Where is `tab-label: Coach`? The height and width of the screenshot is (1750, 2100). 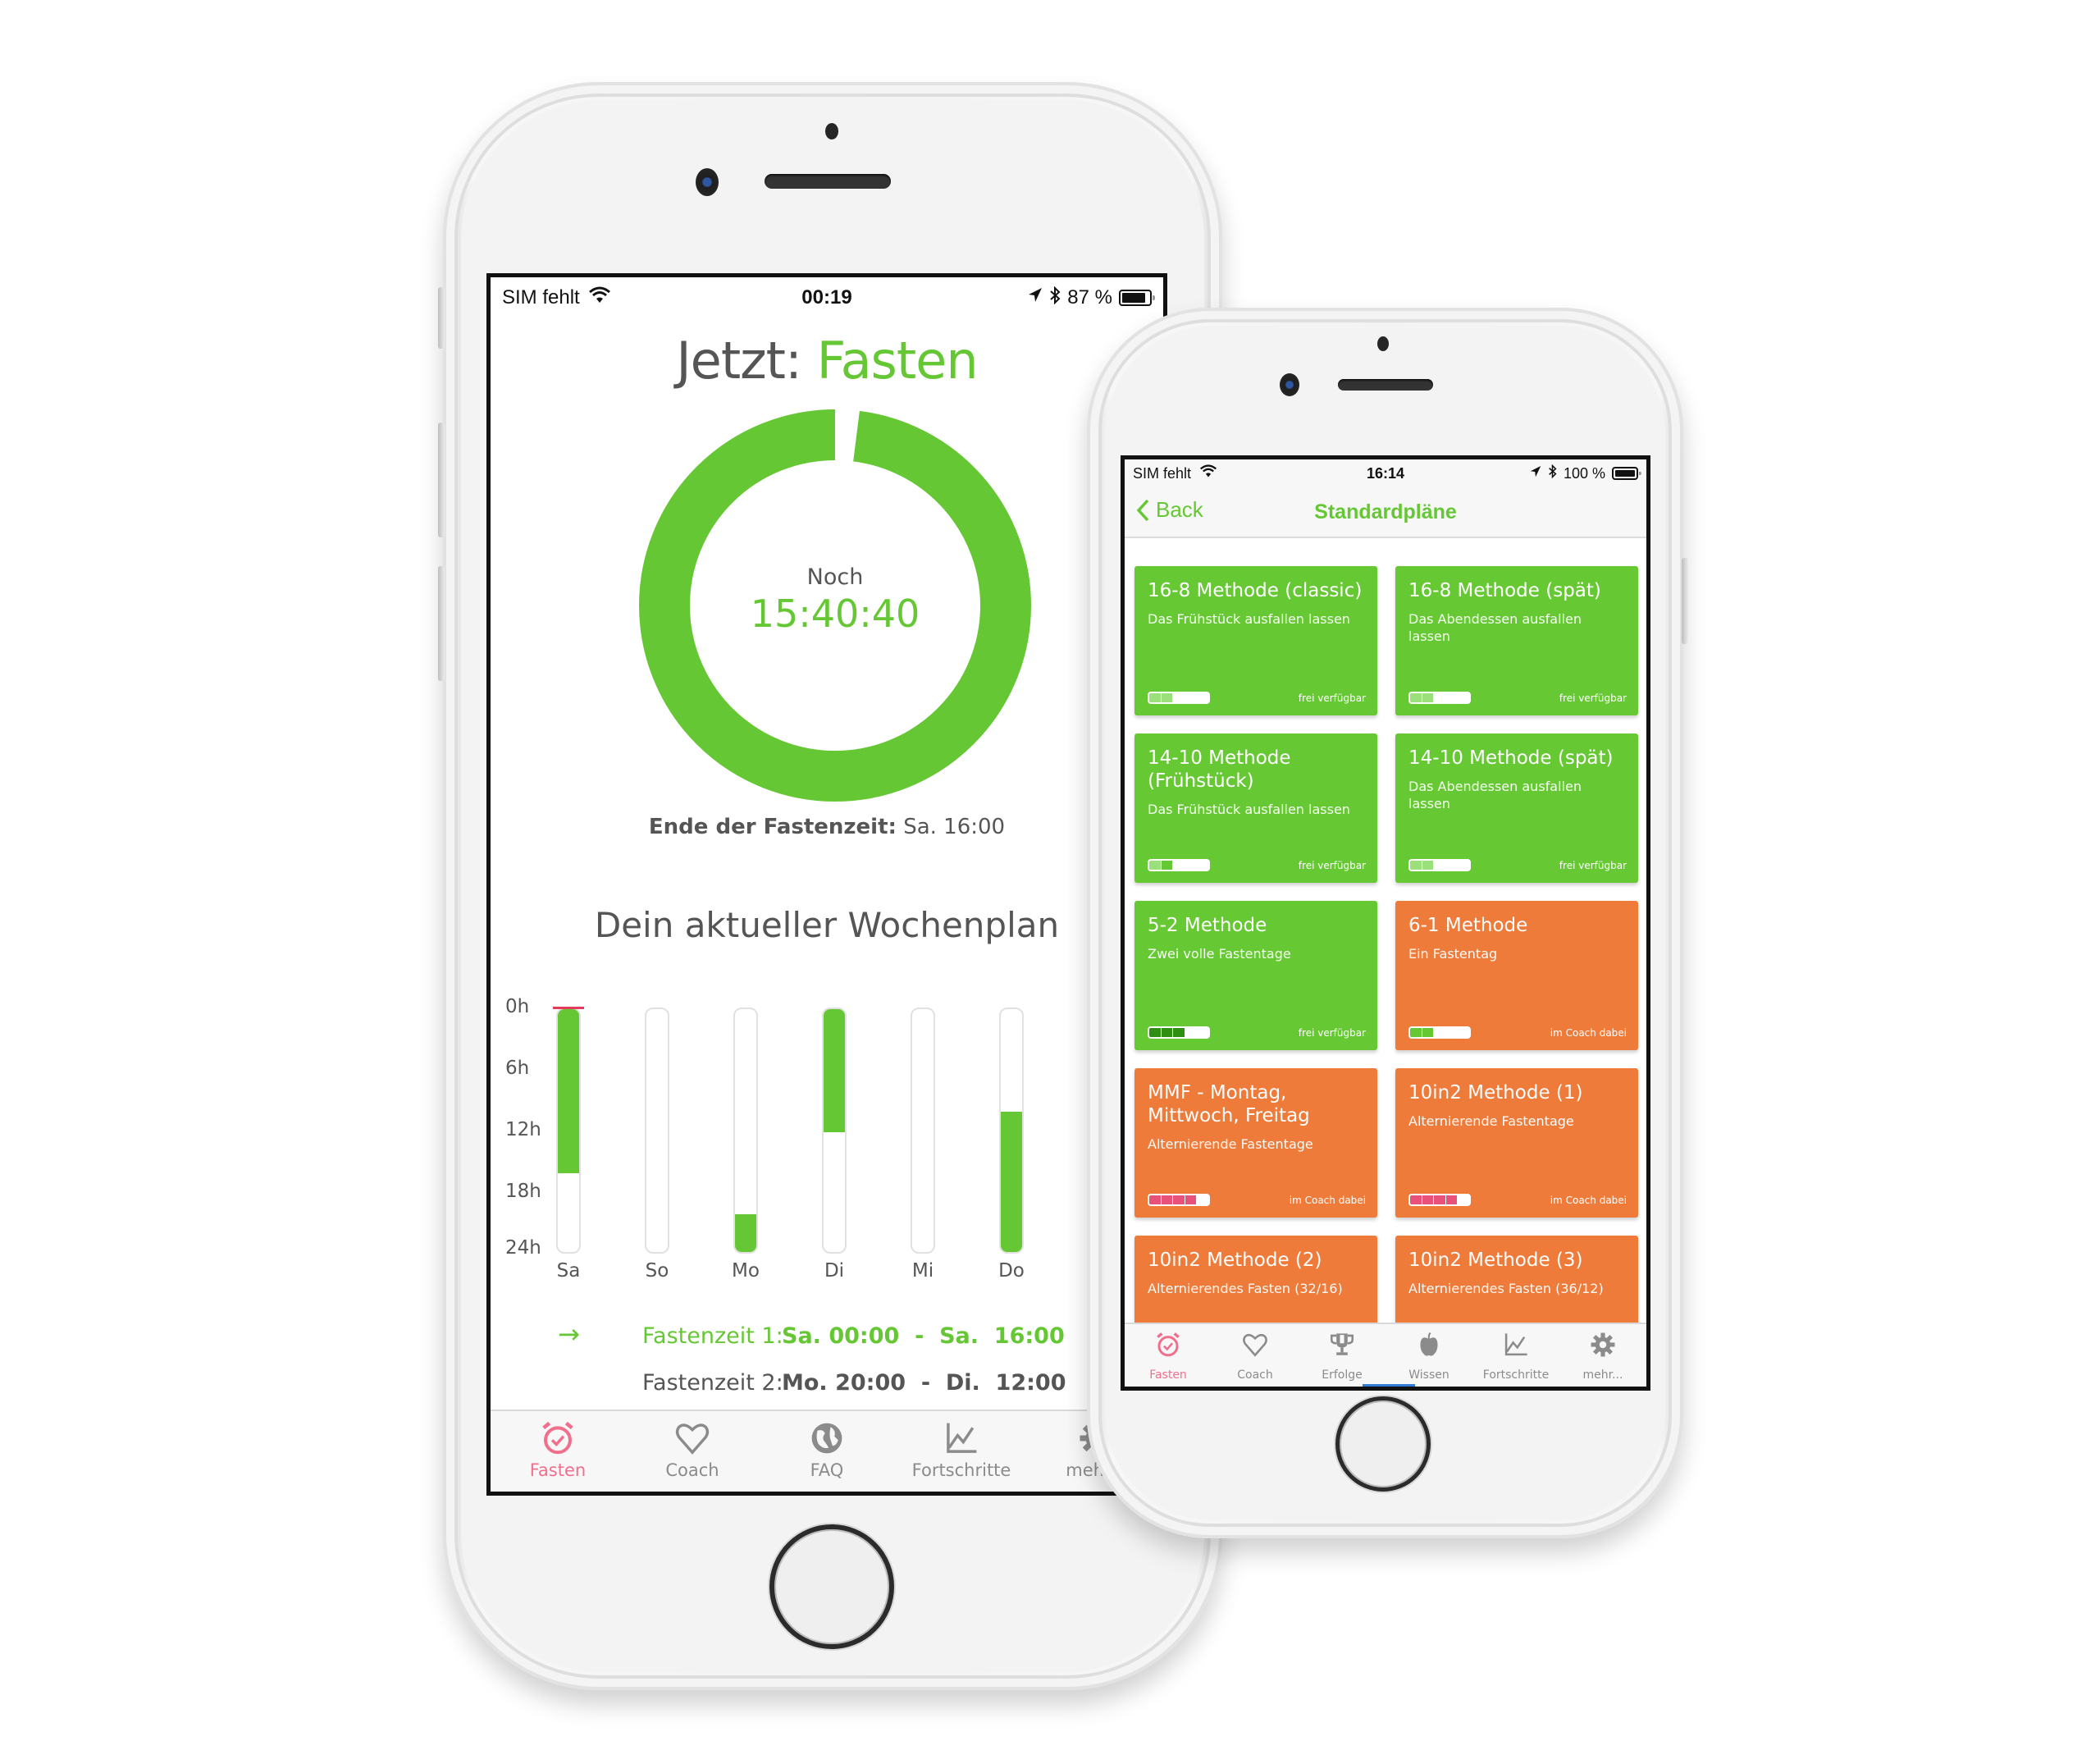
tab-label: Coach is located at coordinates (692, 1470).